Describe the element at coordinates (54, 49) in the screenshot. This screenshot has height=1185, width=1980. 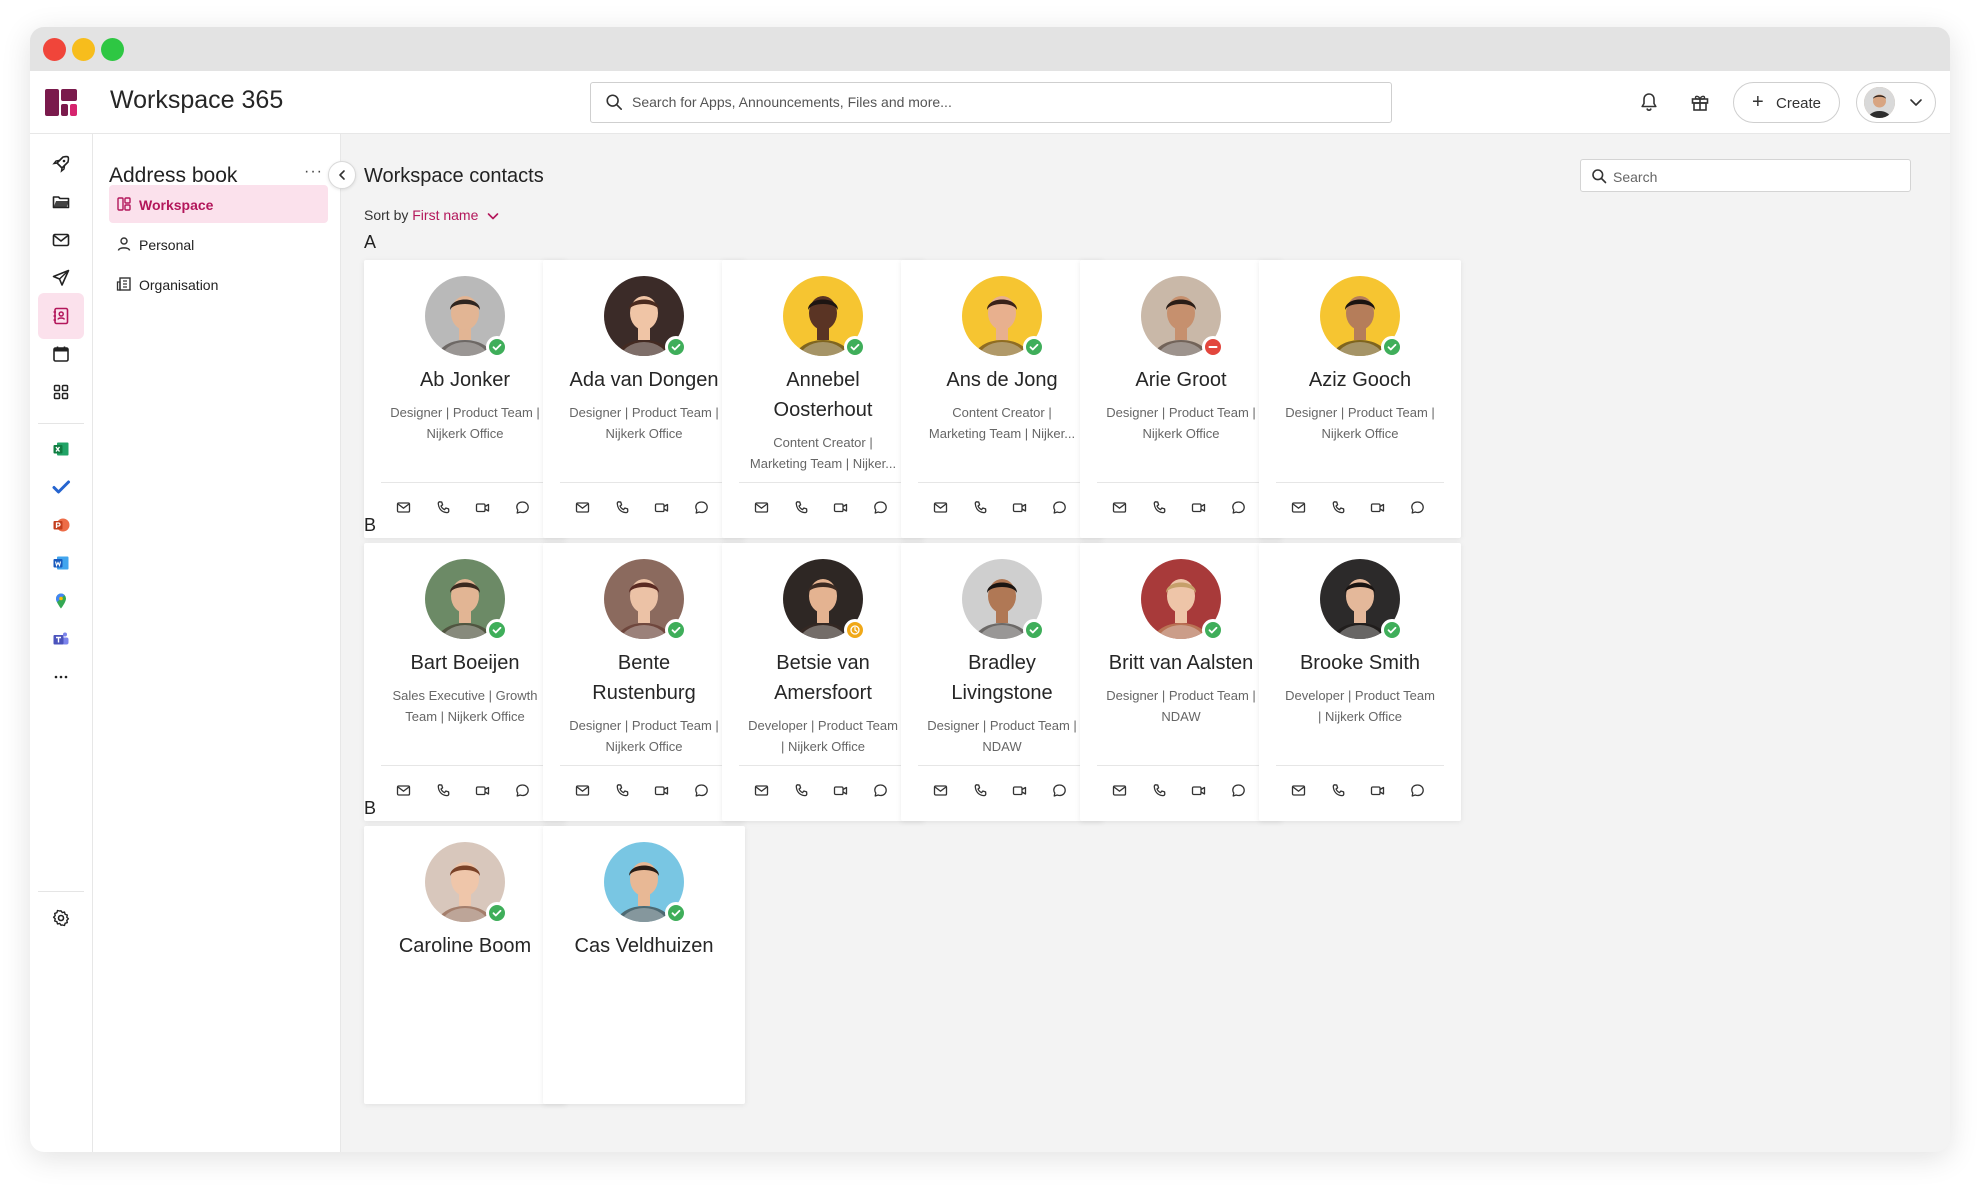
I see `close-window-button` at that location.